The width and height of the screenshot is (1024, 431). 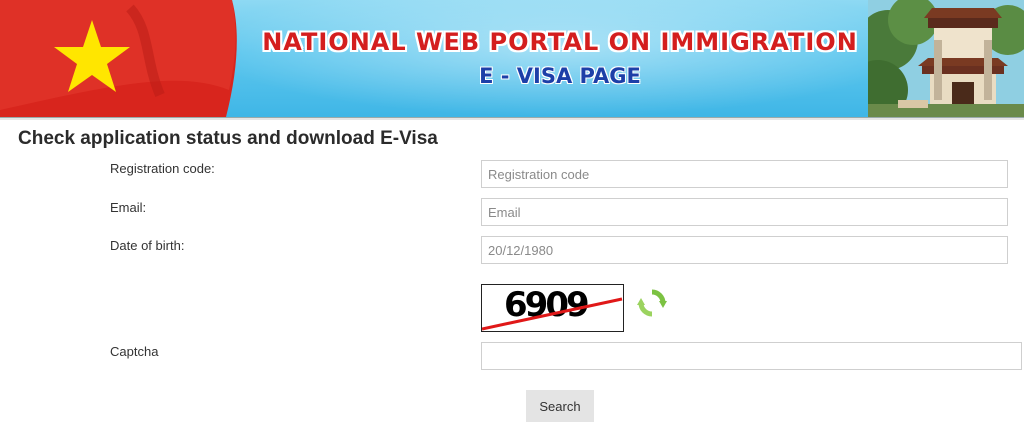 I want to click on email-input, so click(x=744, y=212).